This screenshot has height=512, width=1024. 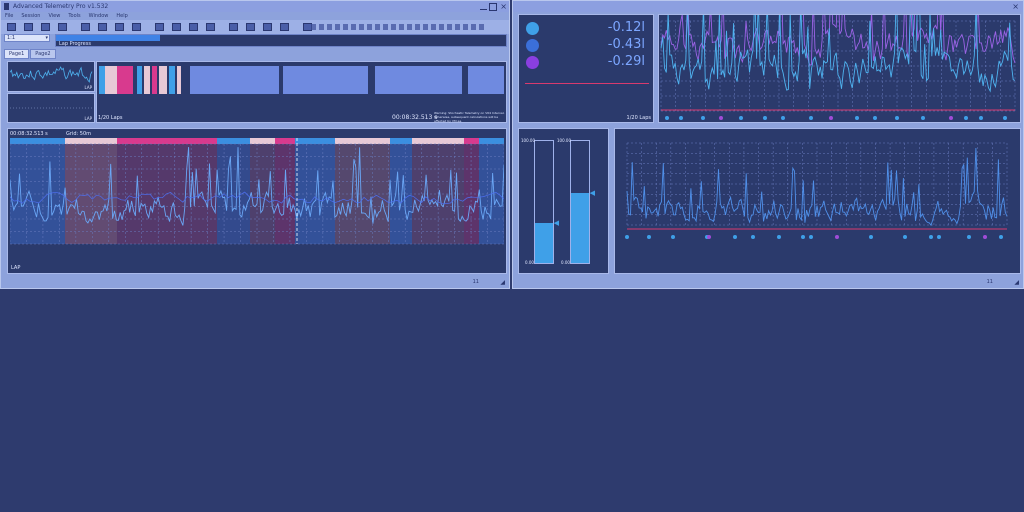 I want to click on main-chart-grid-label: Grid: 50m, so click(x=78, y=134).